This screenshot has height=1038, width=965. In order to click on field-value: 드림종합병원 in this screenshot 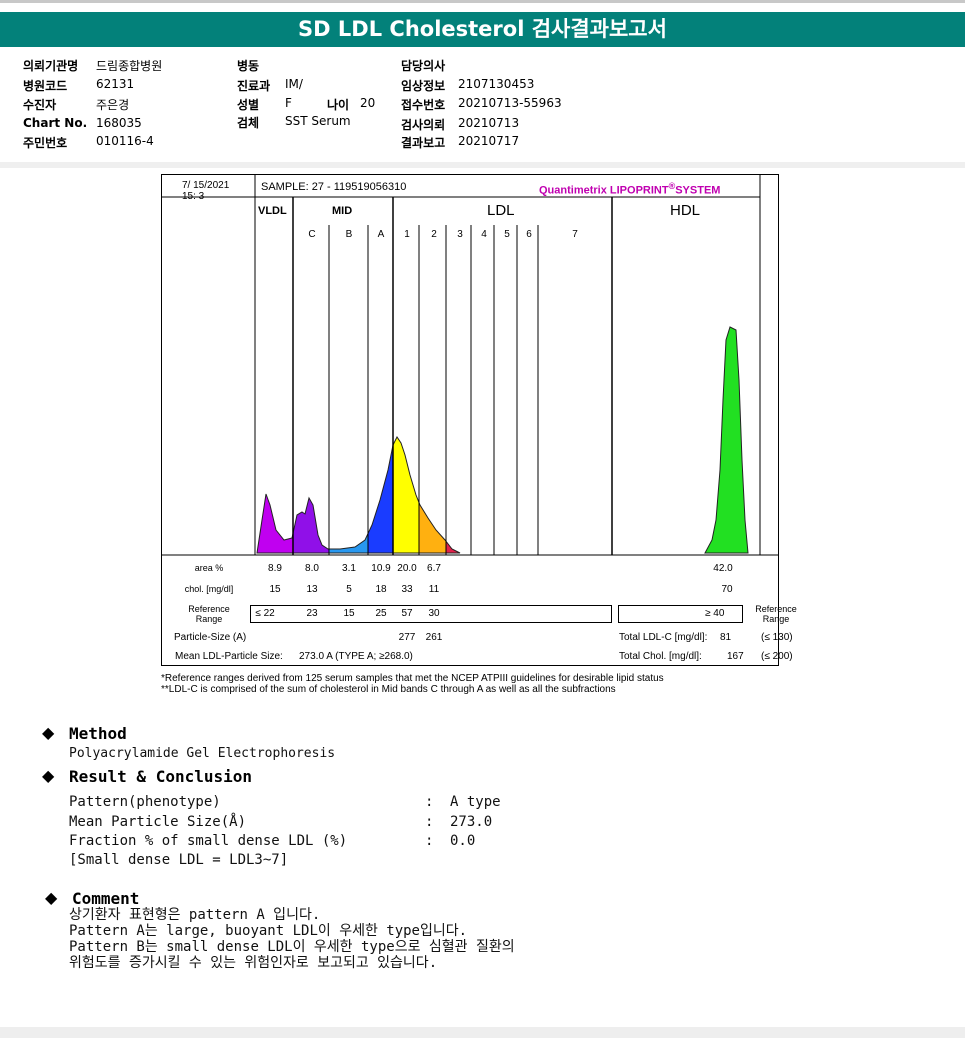, I will do `click(129, 66)`.